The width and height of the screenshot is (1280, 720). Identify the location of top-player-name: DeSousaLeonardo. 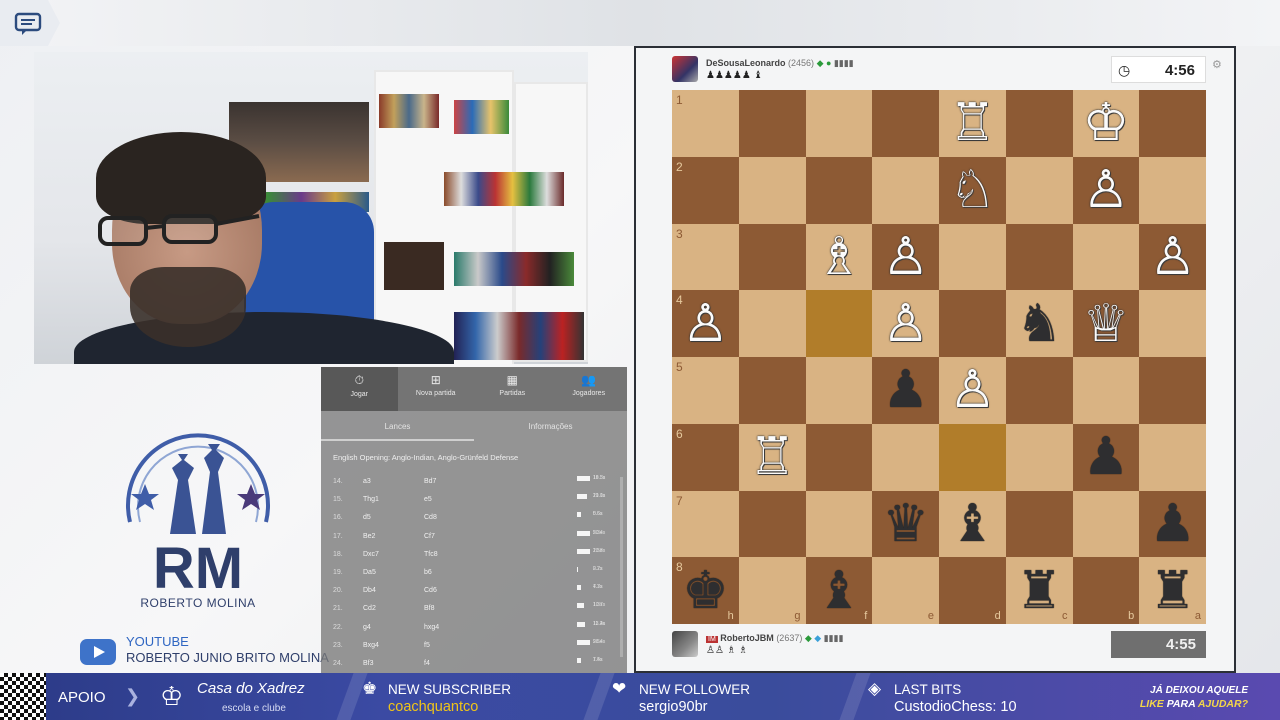
(746, 63).